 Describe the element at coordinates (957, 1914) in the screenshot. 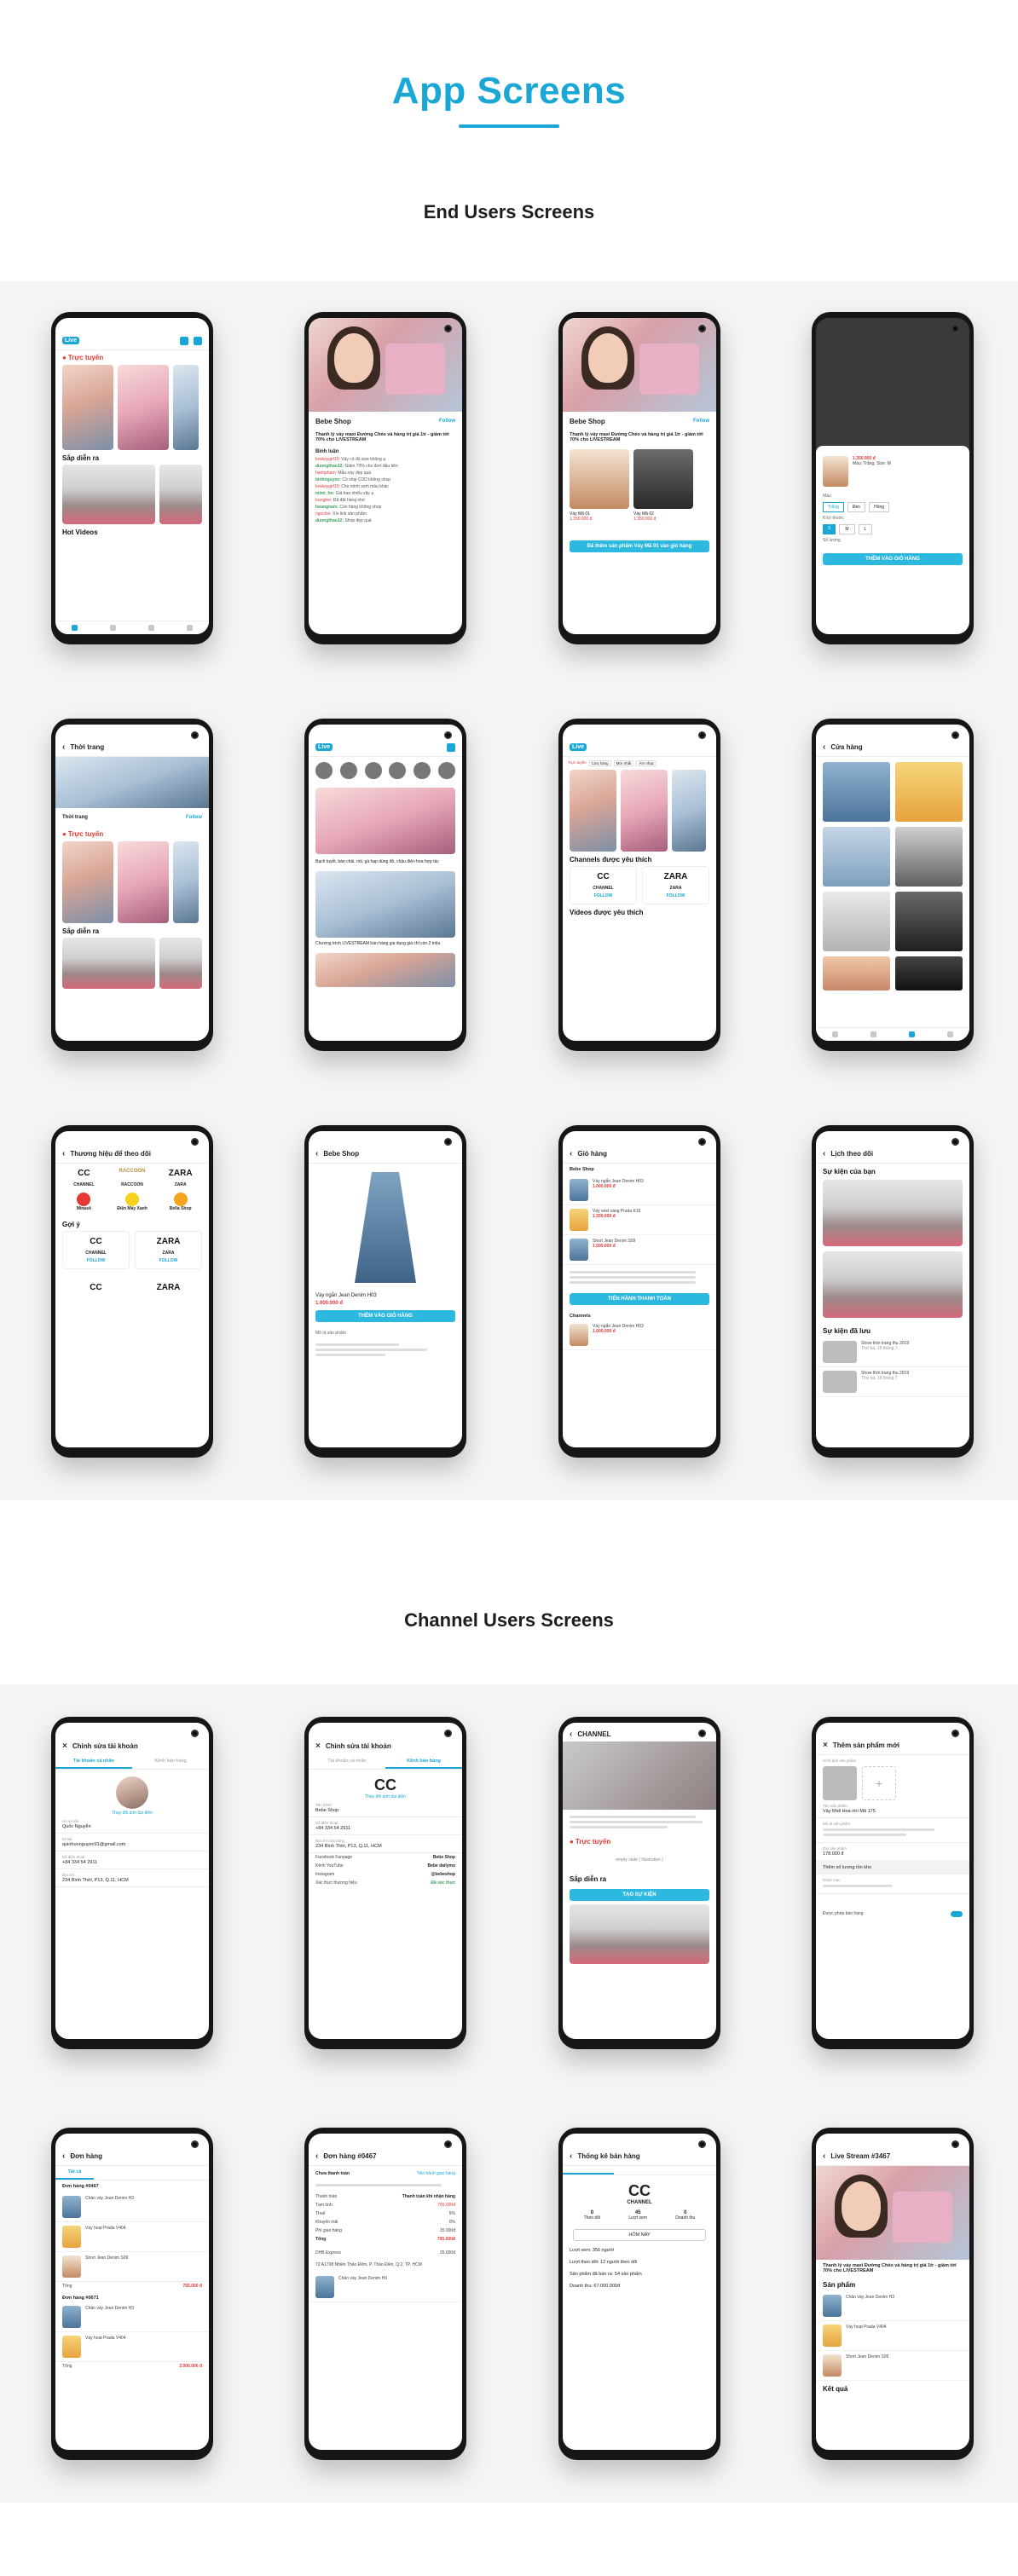

I see `allow-sale-toggle` at that location.